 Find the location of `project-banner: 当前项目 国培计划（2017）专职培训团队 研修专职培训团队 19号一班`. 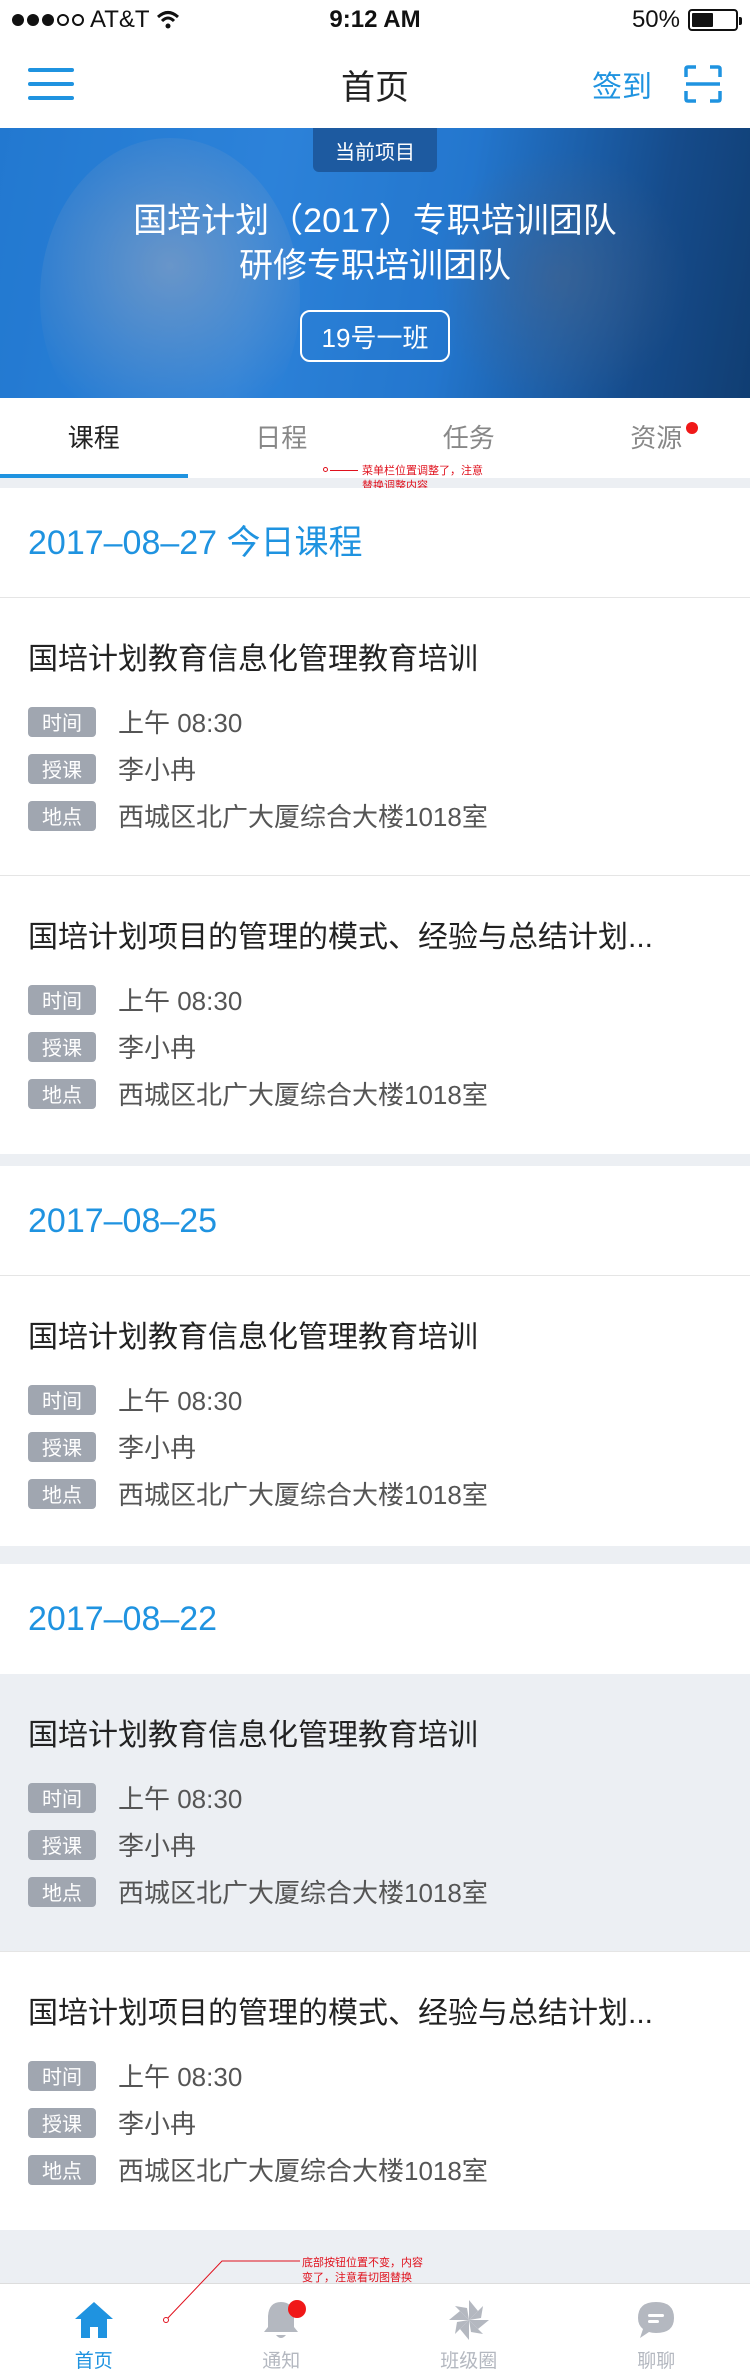

project-banner: 当前项目 国培计划（2017）专职培训团队 研修专职培训团队 19号一班 is located at coordinates (375, 263).